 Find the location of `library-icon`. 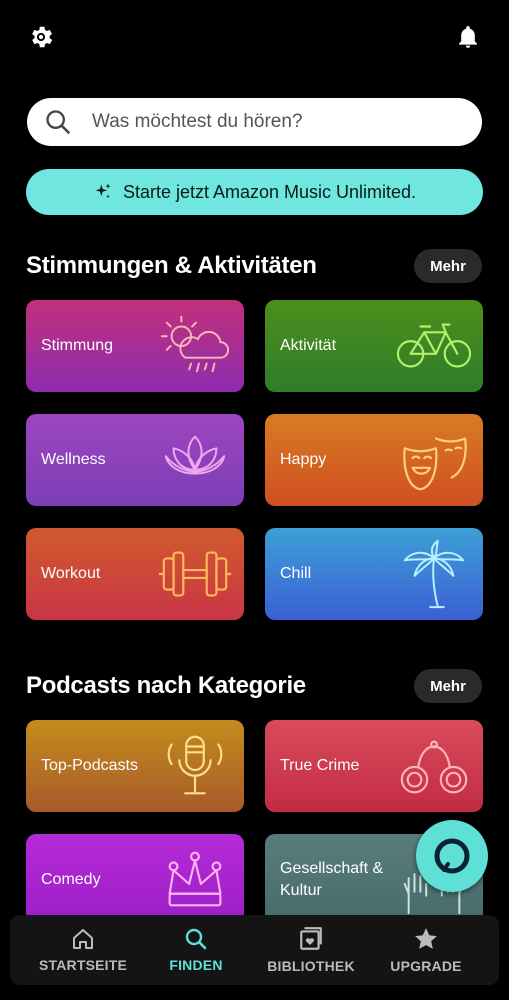

library-icon is located at coordinates (311, 938).